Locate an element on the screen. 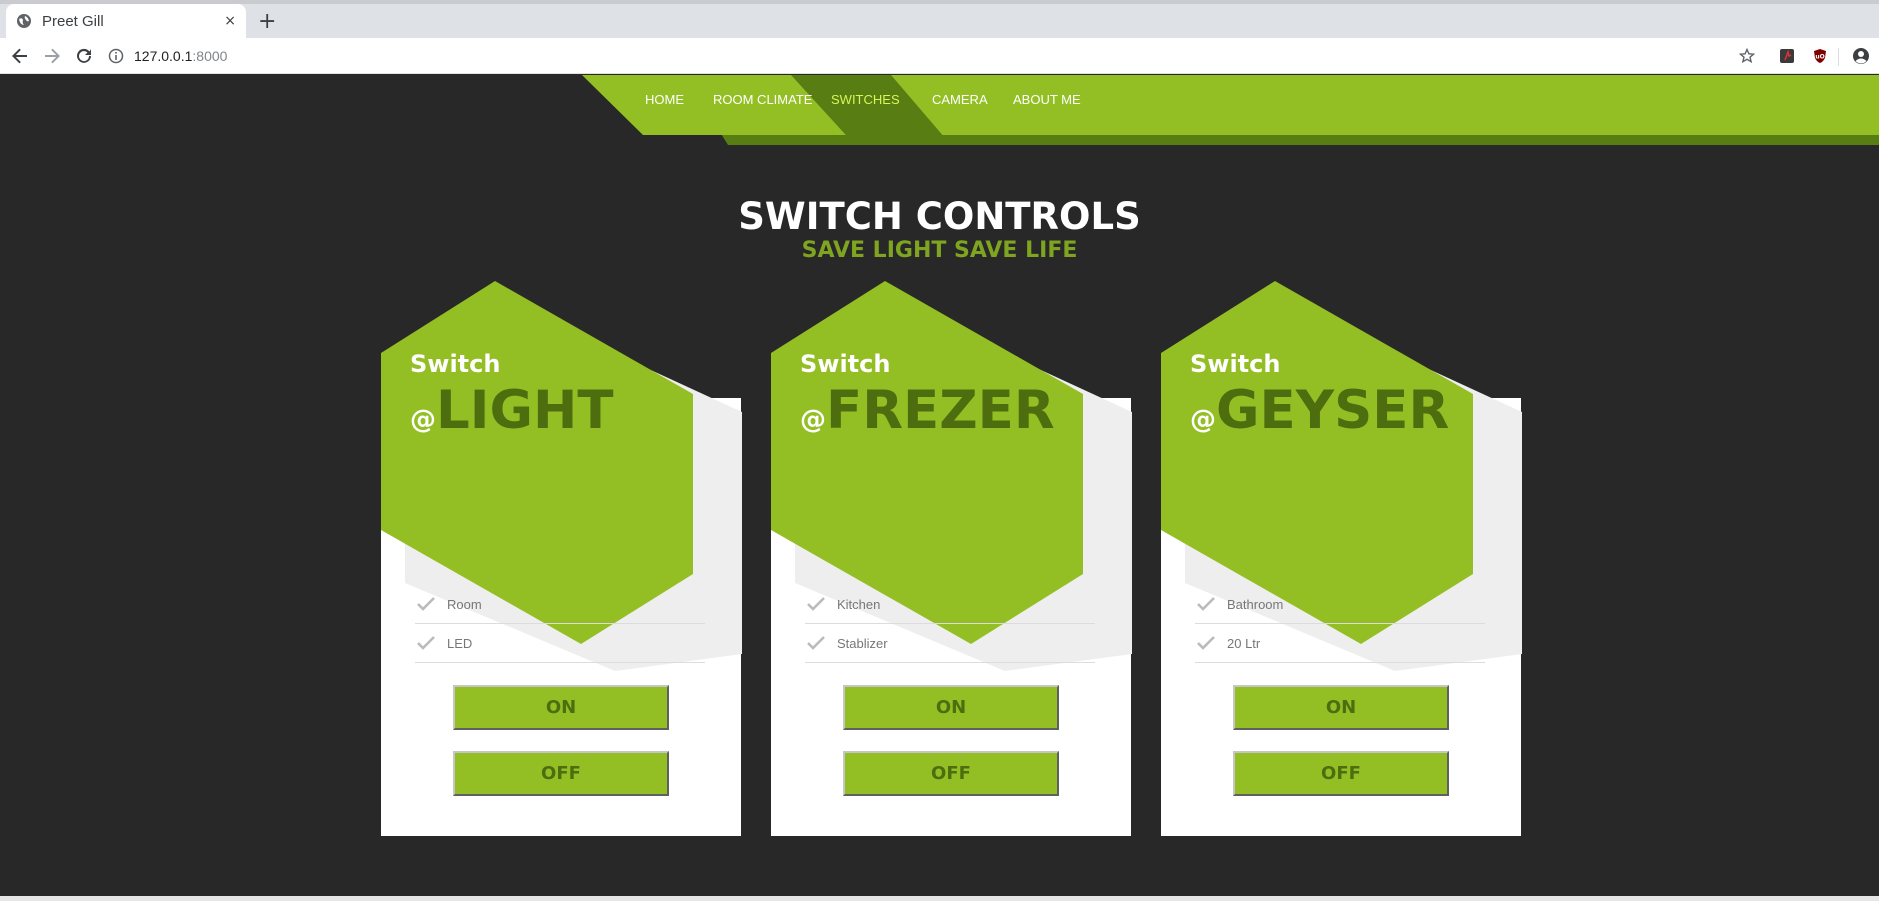 The height and width of the screenshot is (901, 1879). nav-switches: SWITCHES is located at coordinates (865, 99).